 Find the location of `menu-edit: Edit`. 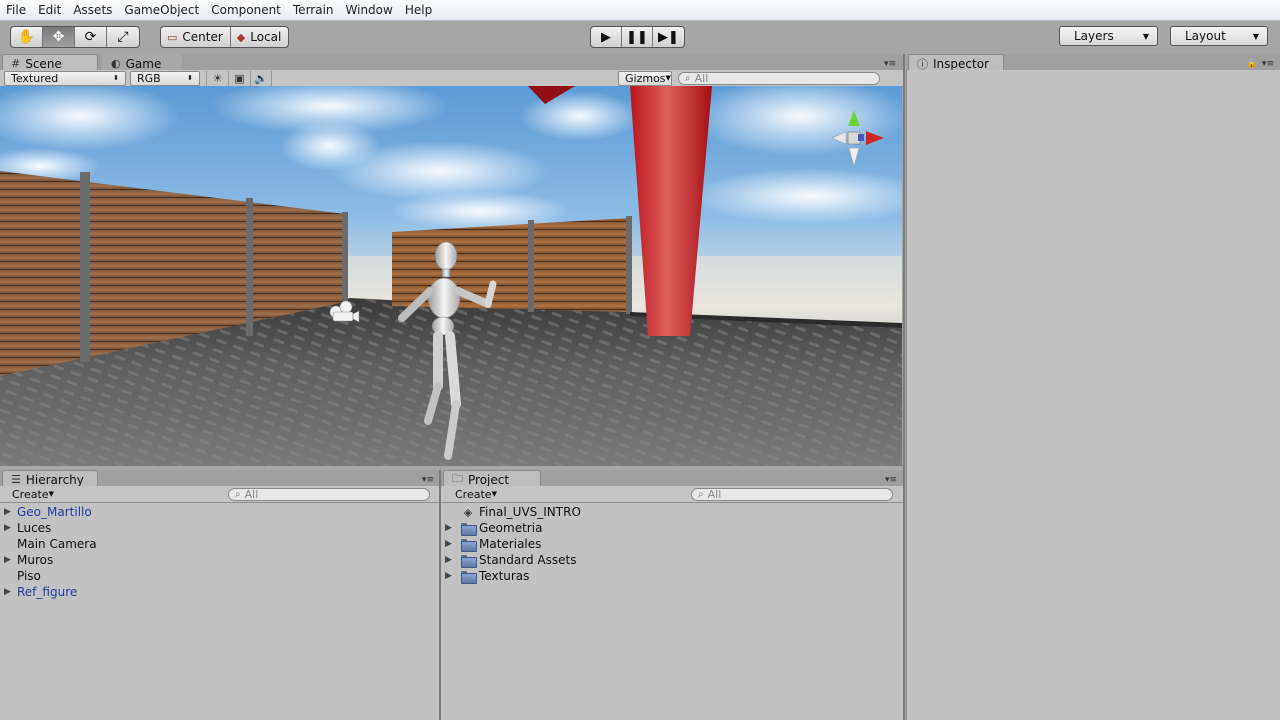

menu-edit: Edit is located at coordinates (49, 10).